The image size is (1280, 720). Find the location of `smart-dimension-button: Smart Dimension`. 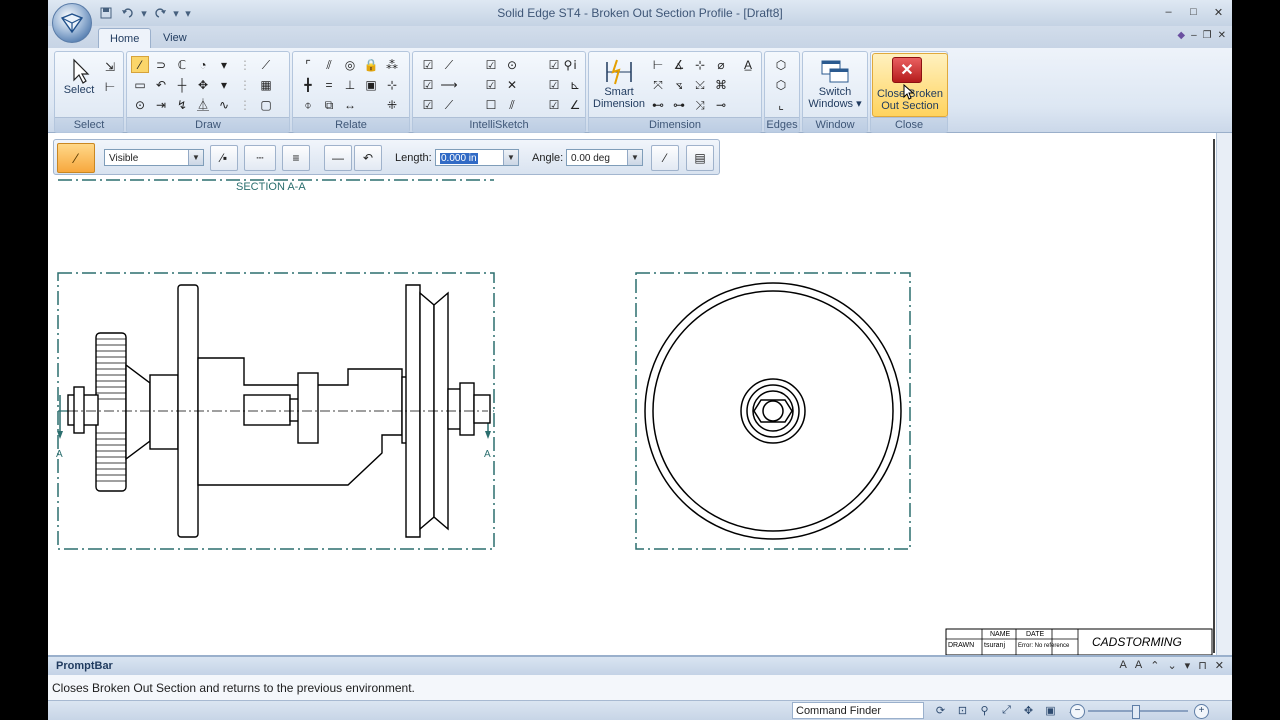

smart-dimension-button: Smart Dimension is located at coordinates (619, 84).